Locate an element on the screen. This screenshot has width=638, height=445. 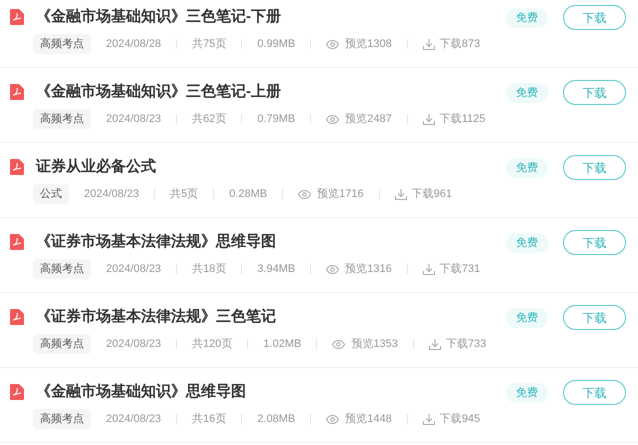
document-title: 《金融市场基础知识》三色笔记-下册 is located at coordinates (158, 17).